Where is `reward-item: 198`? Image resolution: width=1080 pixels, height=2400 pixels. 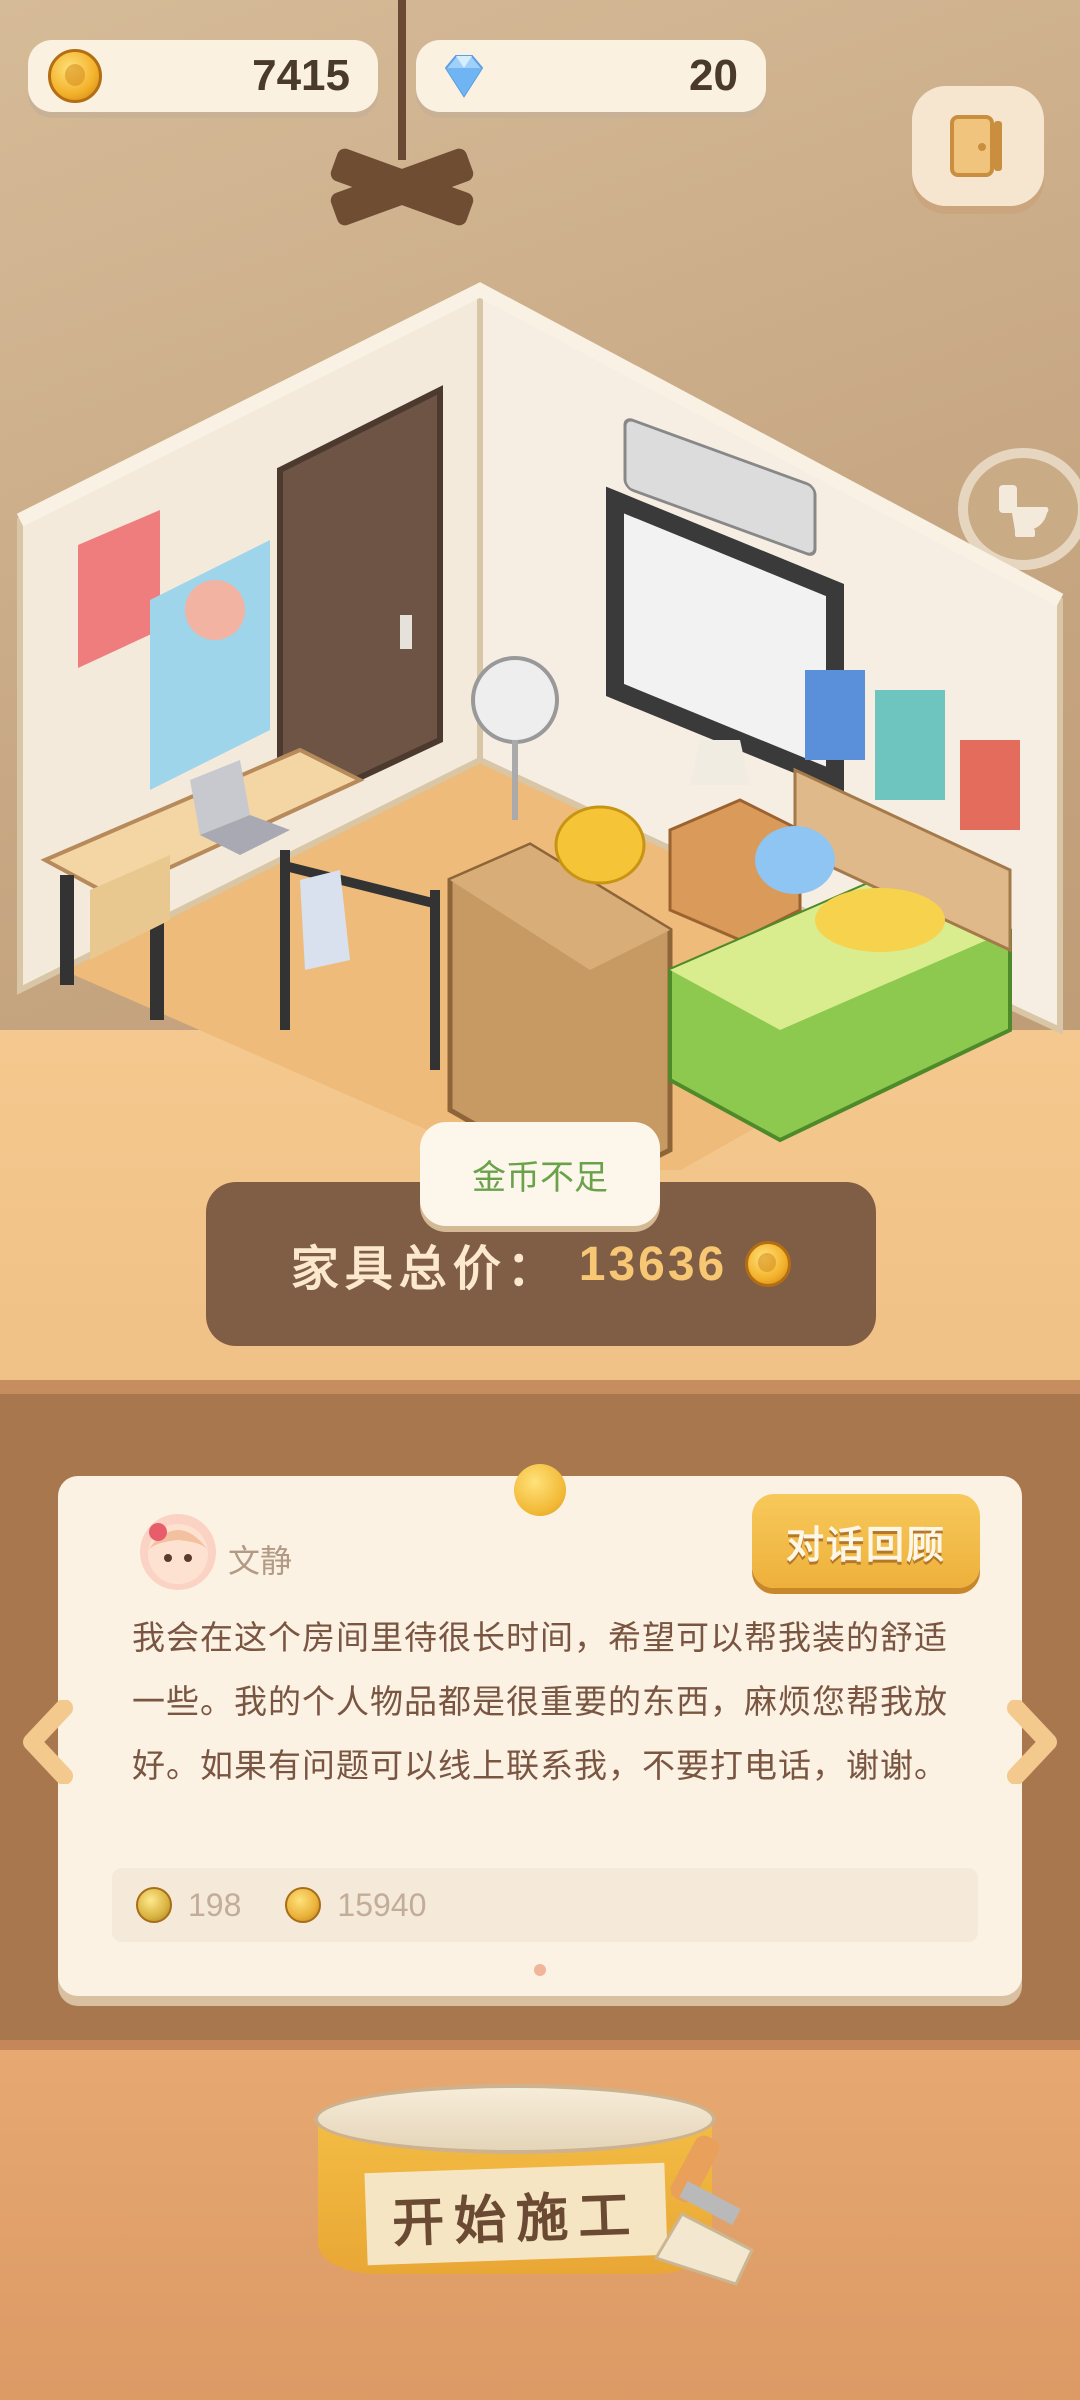
reward-item: 198 is located at coordinates (188, 1905).